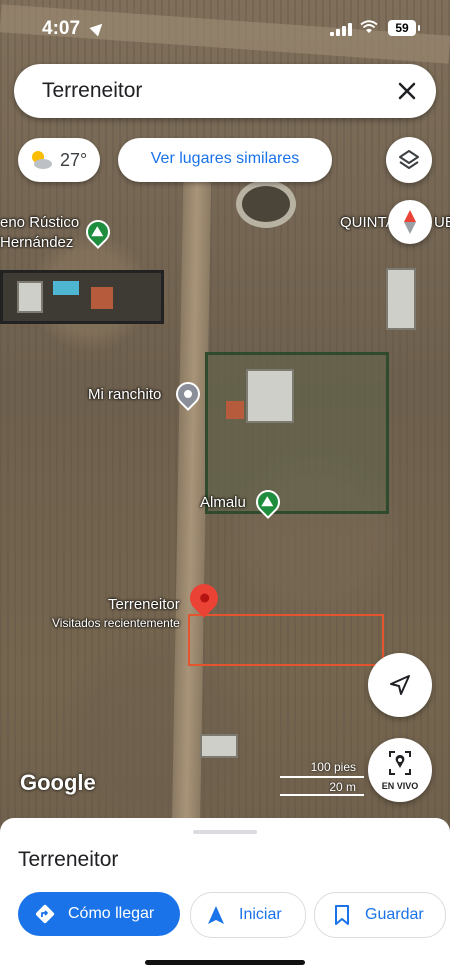  I want to click on similar-places-button: Ver lugares similares, so click(225, 160).